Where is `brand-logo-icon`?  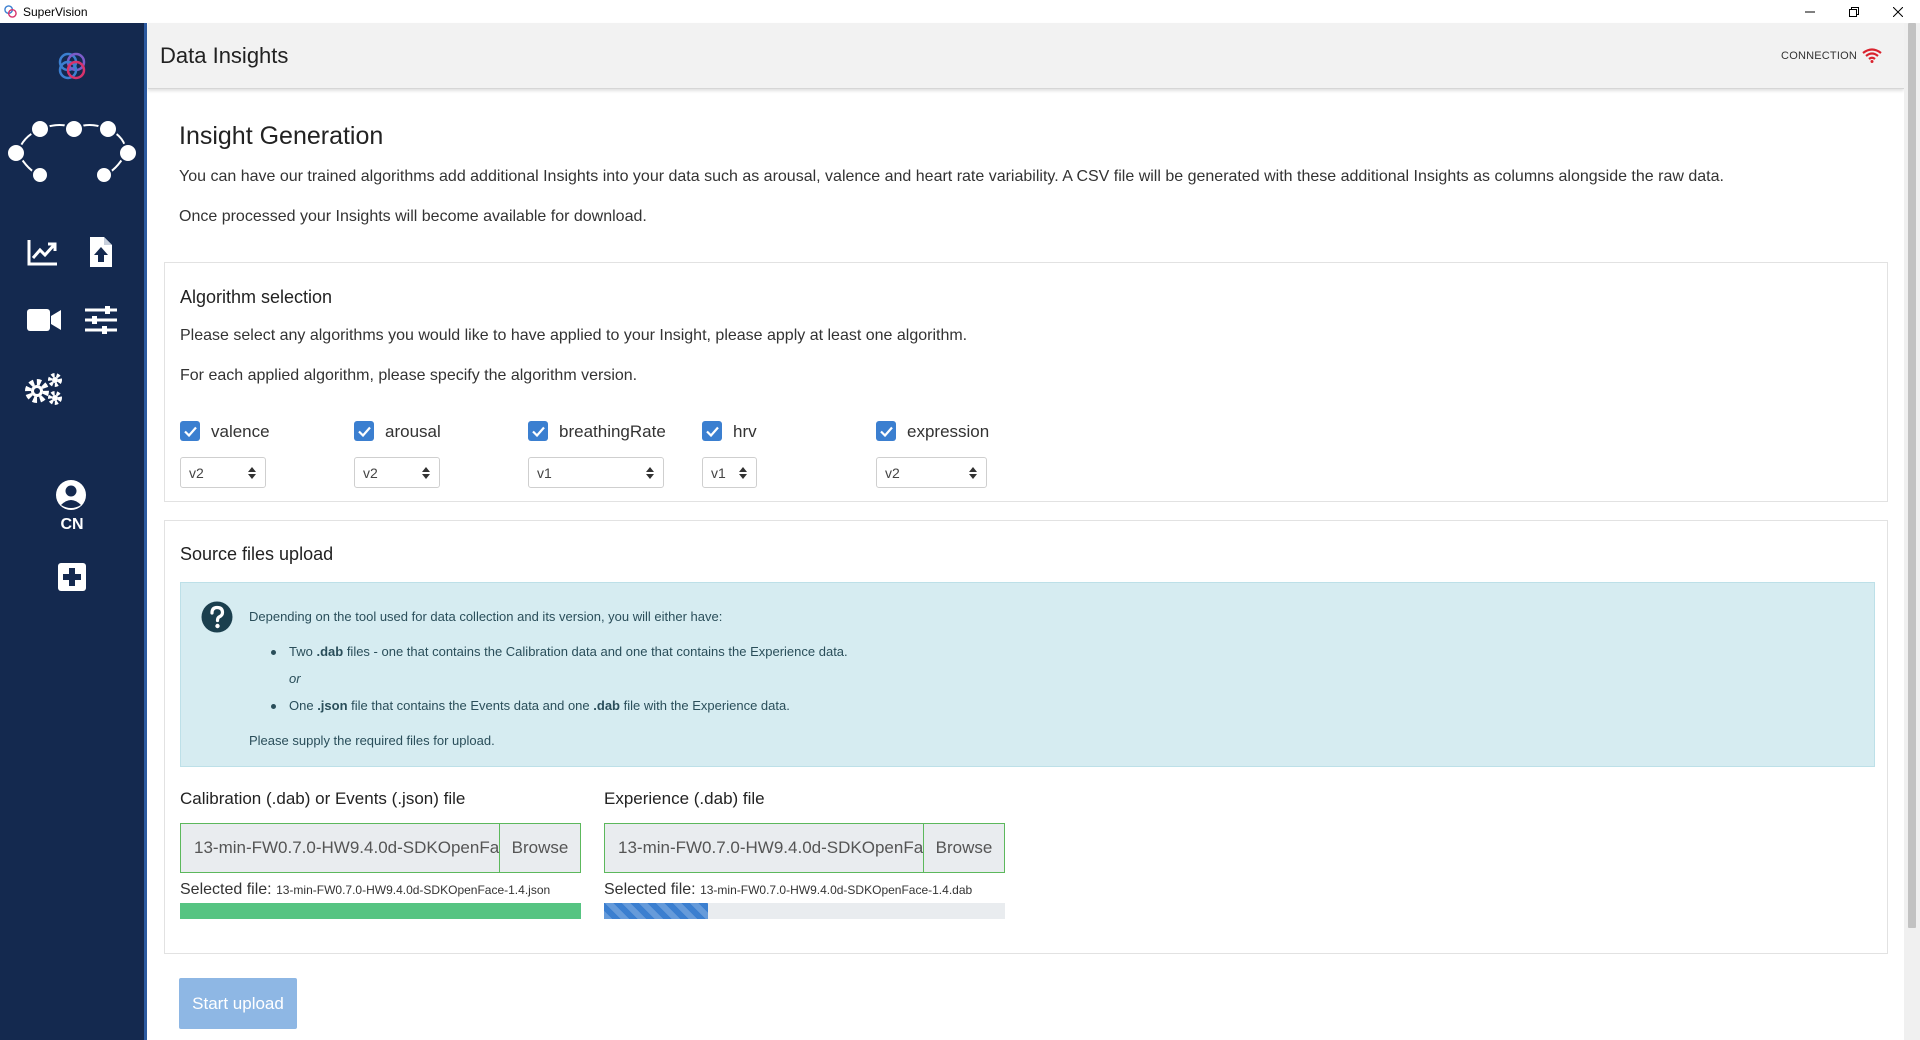
brand-logo-icon is located at coordinates (72, 66).